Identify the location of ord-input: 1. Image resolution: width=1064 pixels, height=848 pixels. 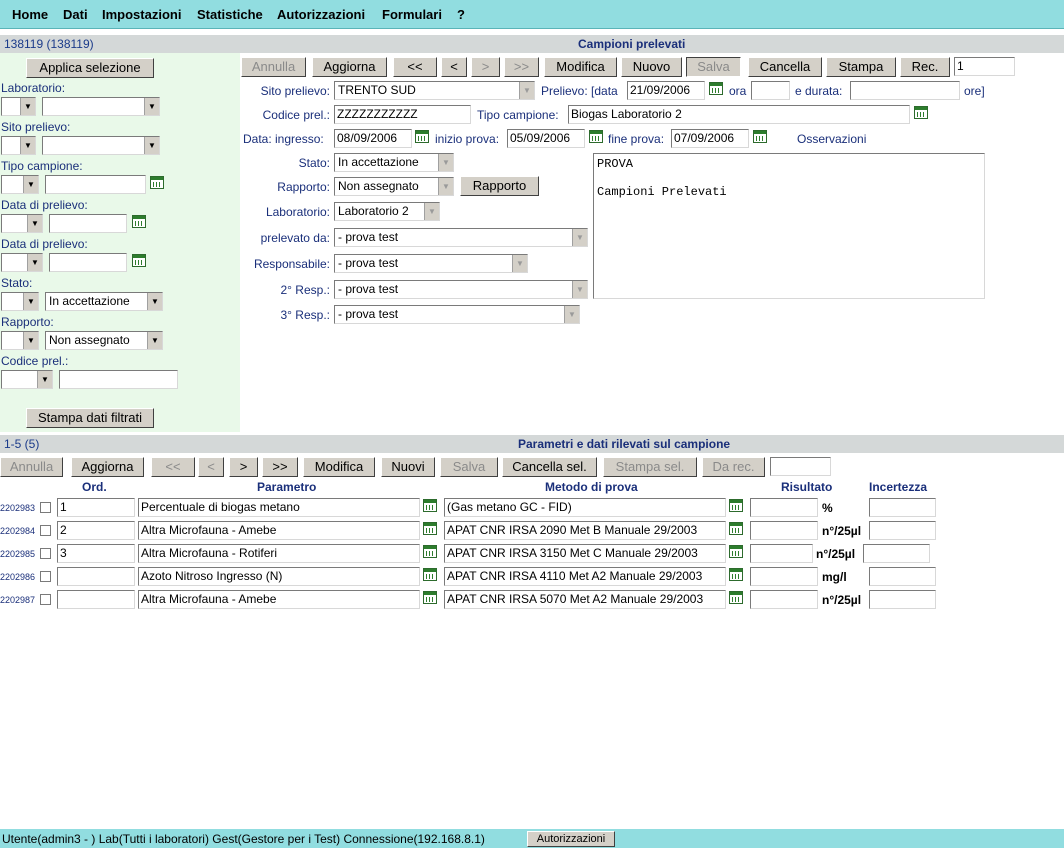
(96, 507).